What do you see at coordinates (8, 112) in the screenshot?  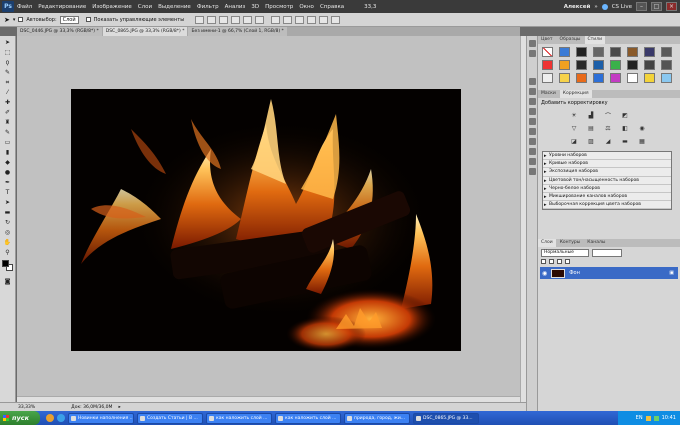 I see `brush-tool-icon: ✐` at bounding box center [8, 112].